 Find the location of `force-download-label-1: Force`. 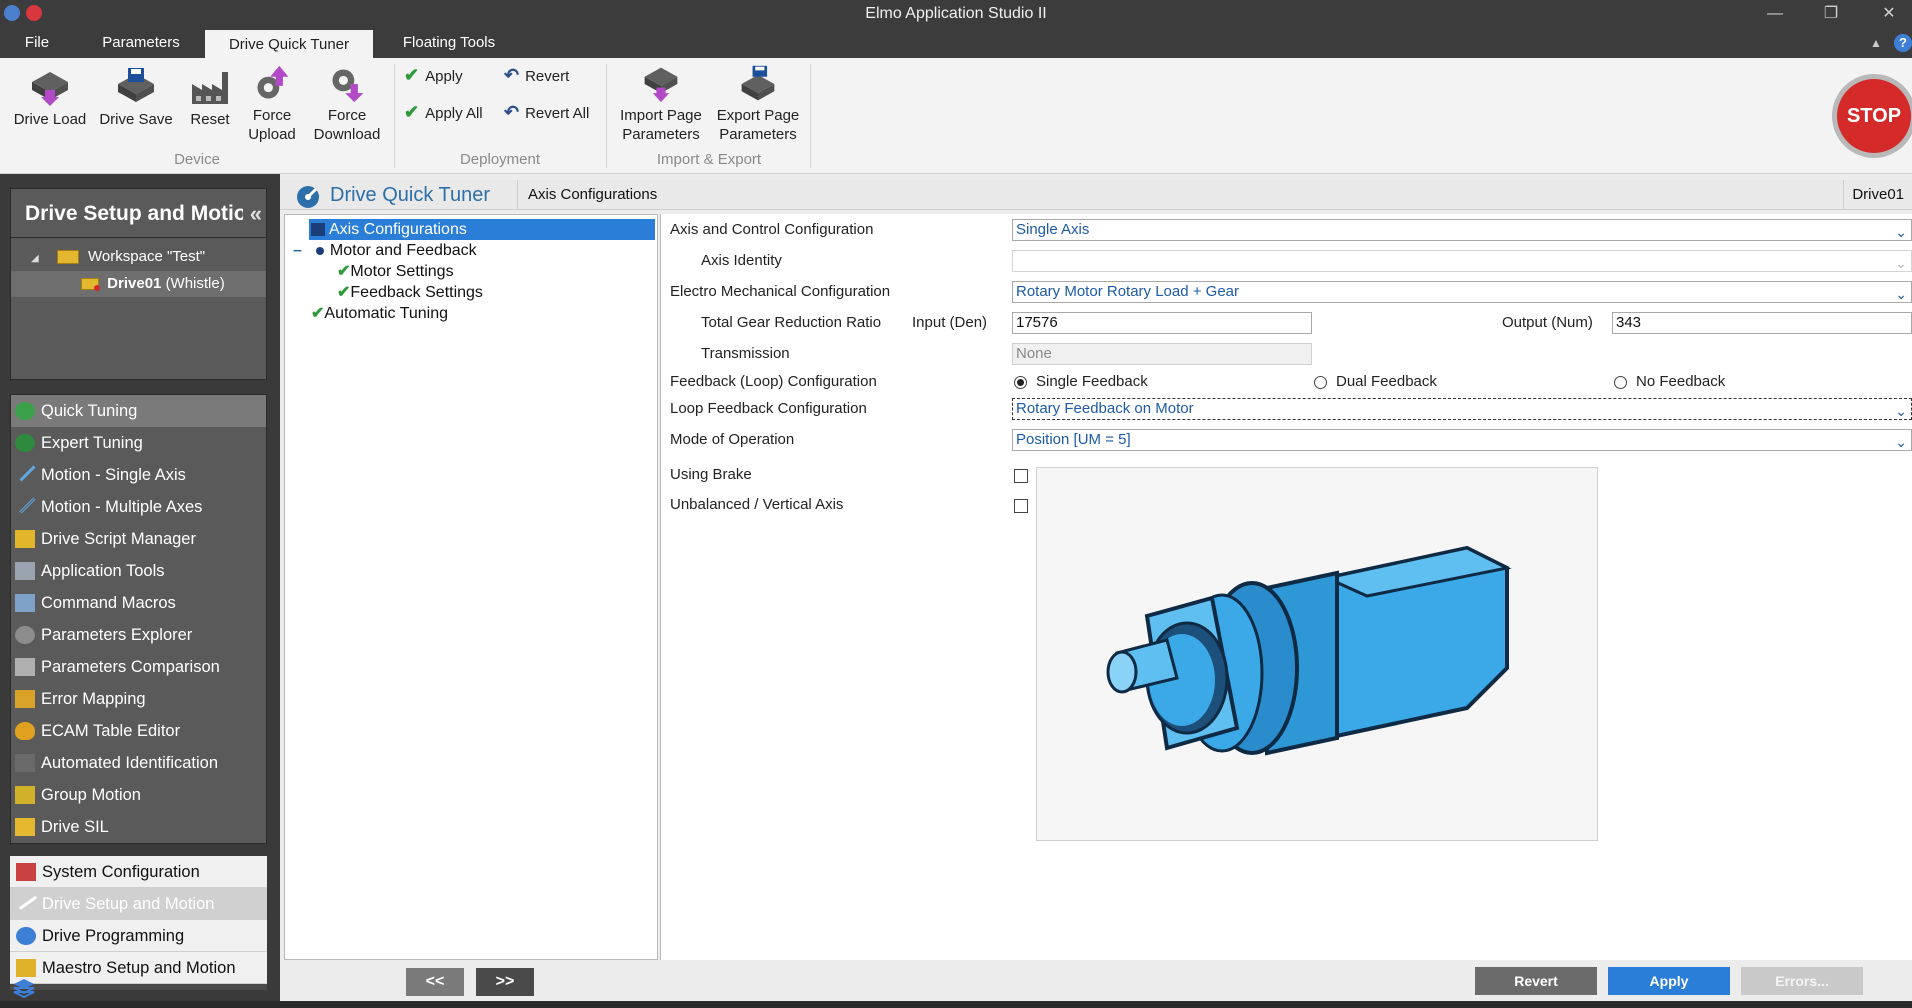

force-download-label-1: Force is located at coordinates (347, 115).